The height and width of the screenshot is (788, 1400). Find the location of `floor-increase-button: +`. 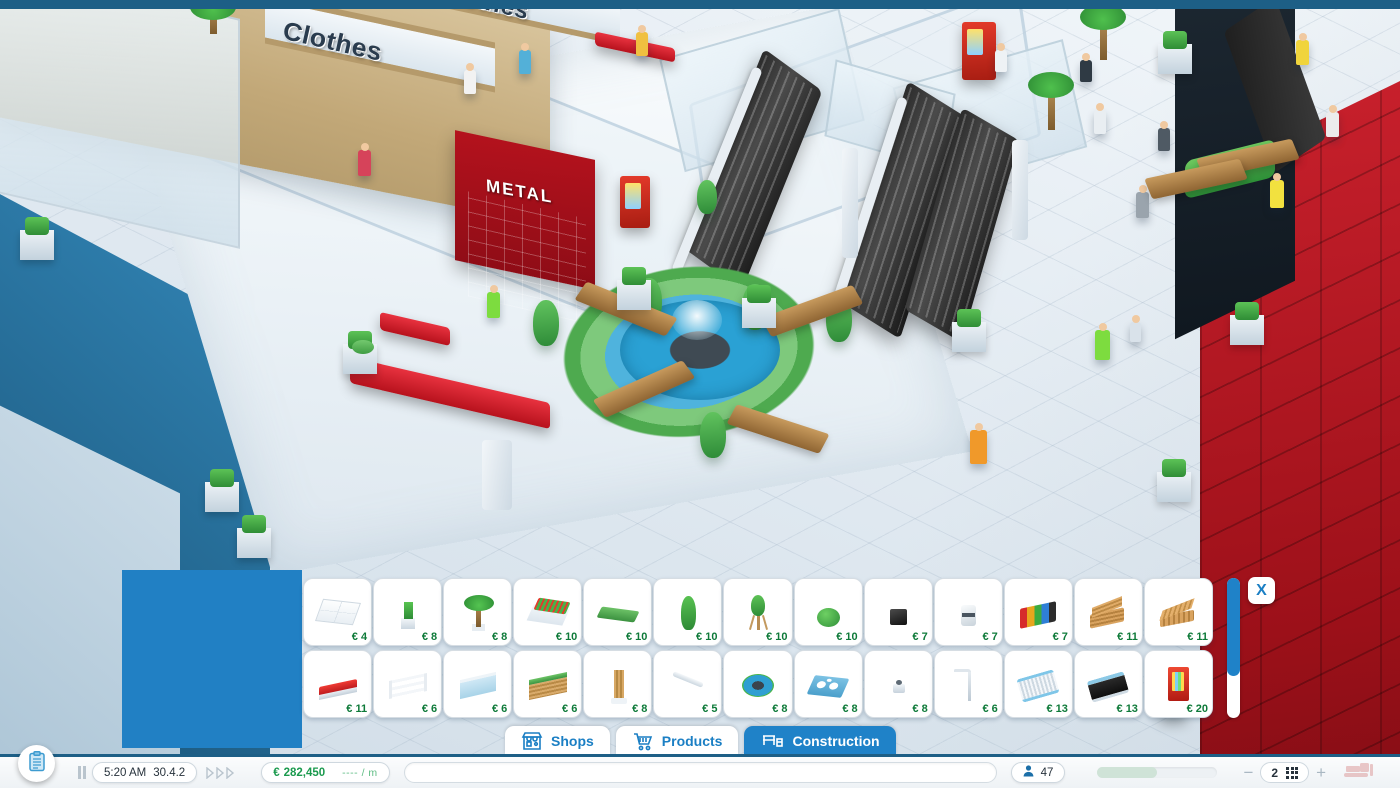

floor-increase-button: + is located at coordinates (1321, 772).